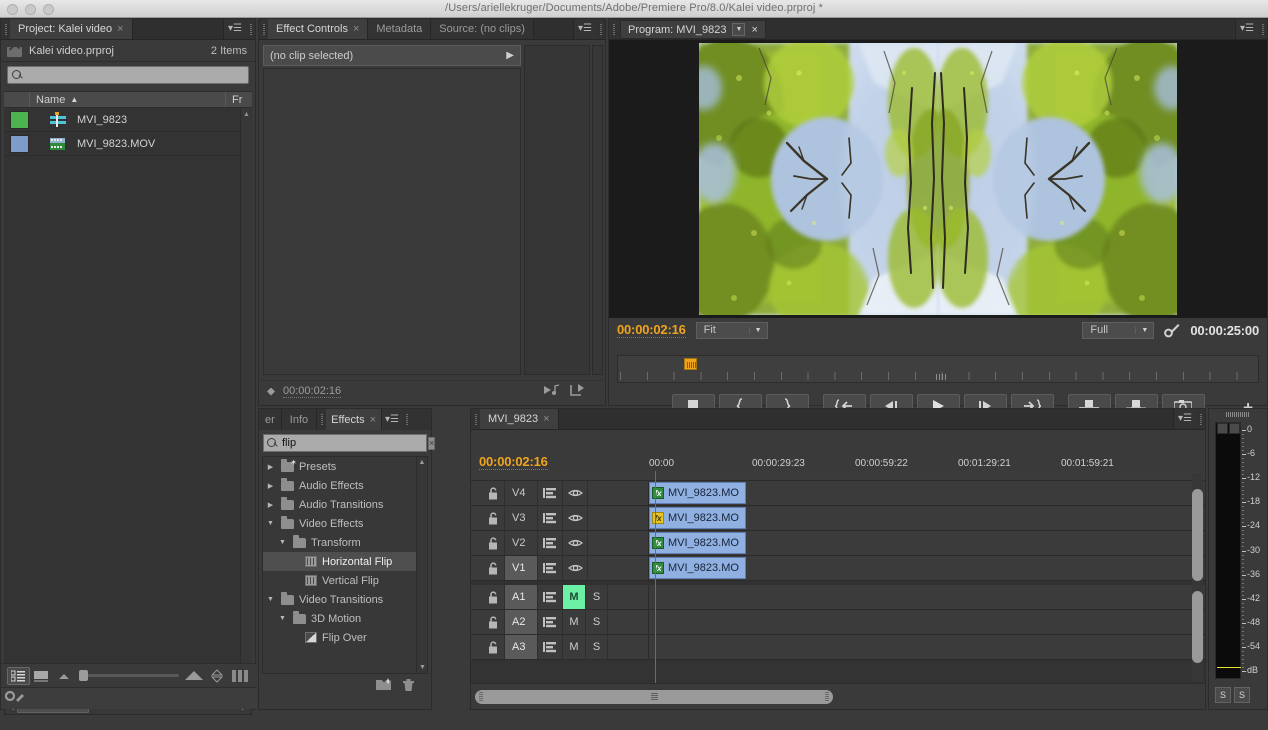 This screenshot has width=1268, height=730. I want to click on effects-tree-item: ▶ Audio Effects, so click(345, 485).